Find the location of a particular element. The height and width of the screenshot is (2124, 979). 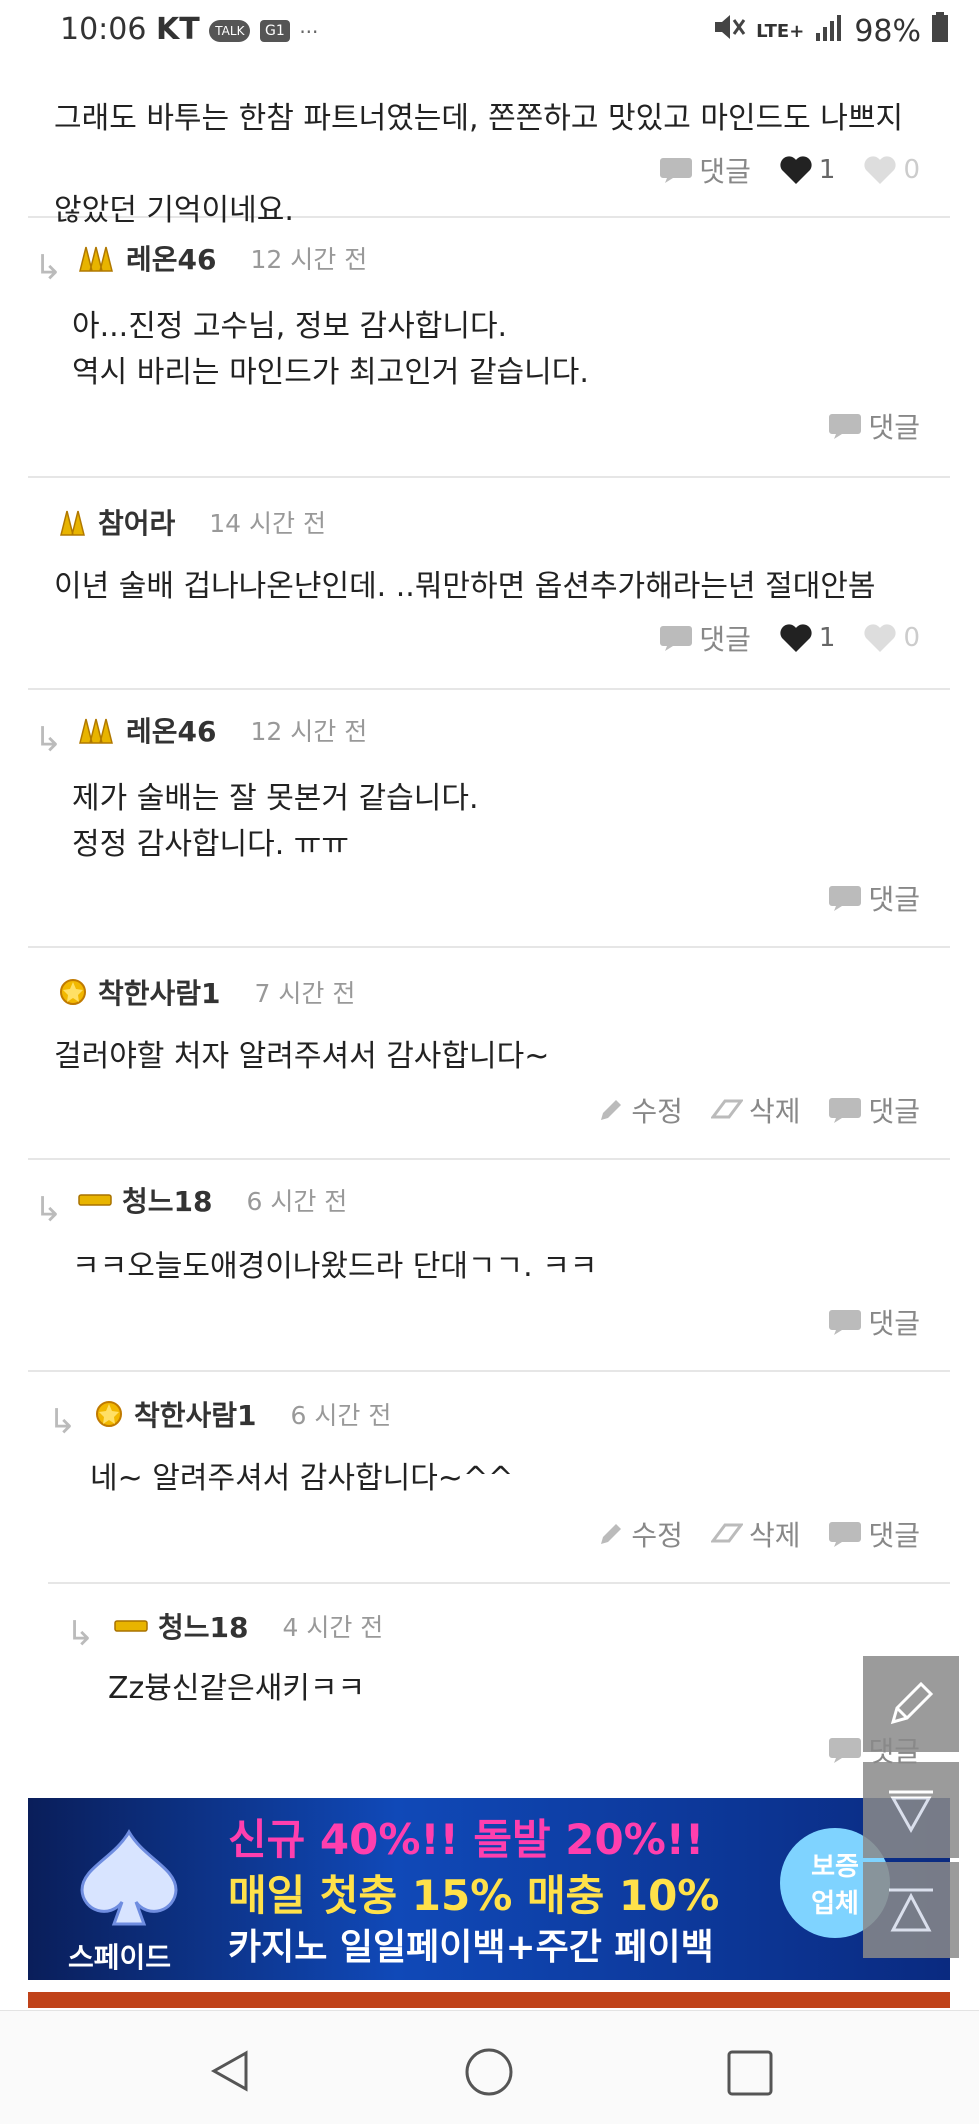

ad-line3: 카지노 일일페이백+주간 페이백 is located at coordinates (471, 1947).